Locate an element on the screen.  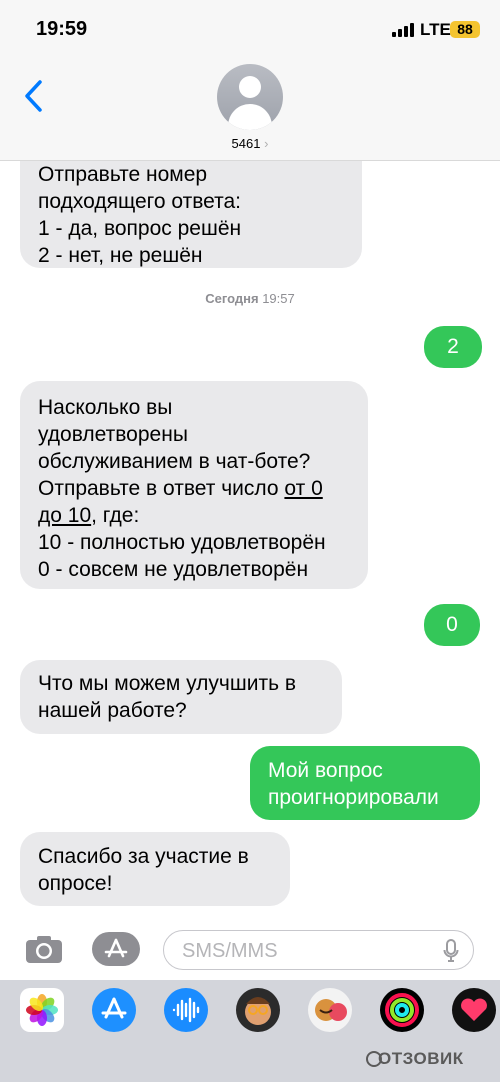
chevron-left-icon is located at coordinates (33, 96).